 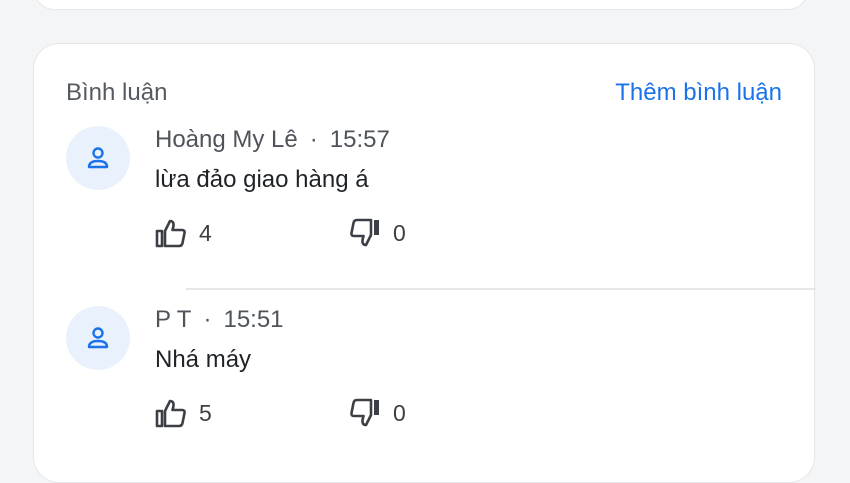 What do you see at coordinates (421, 5) in the screenshot?
I see `previous-card` at bounding box center [421, 5].